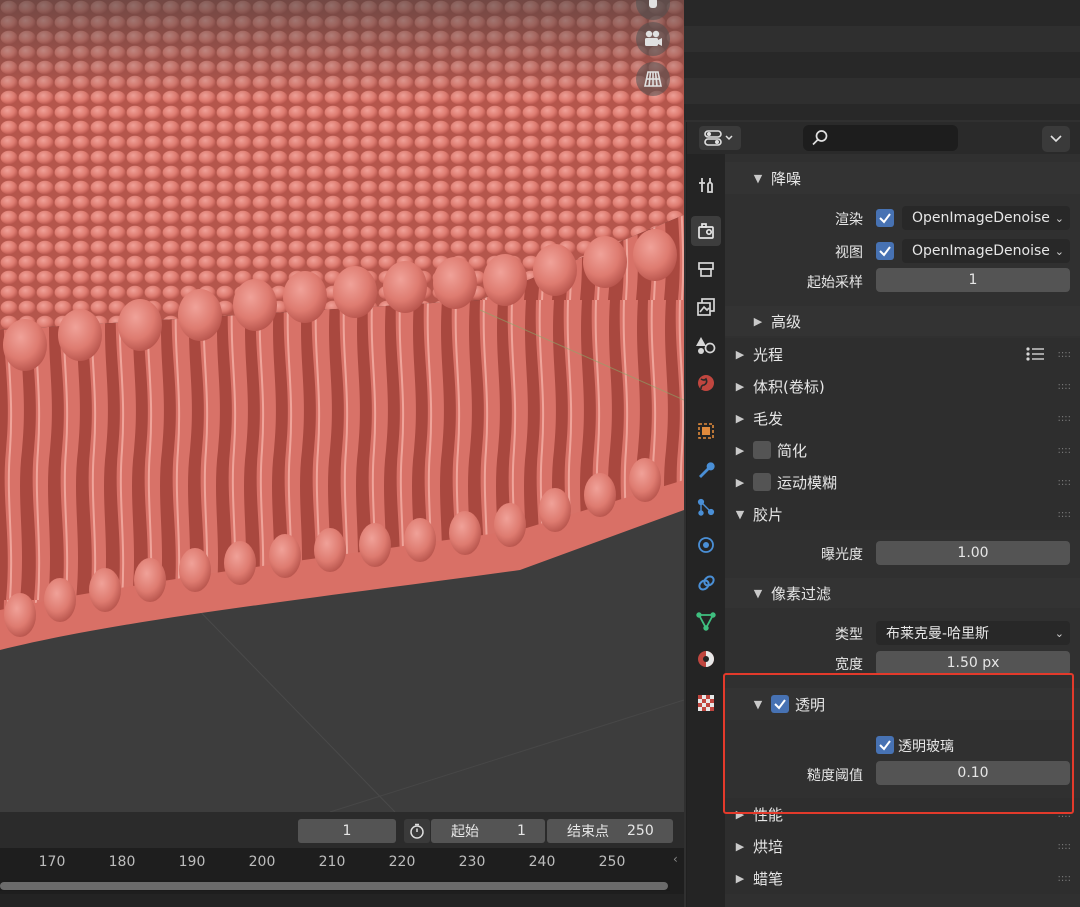 This screenshot has height=907, width=1080. Describe the element at coordinates (768, 514) in the screenshot. I see `panel-film-title: 胶片` at that location.